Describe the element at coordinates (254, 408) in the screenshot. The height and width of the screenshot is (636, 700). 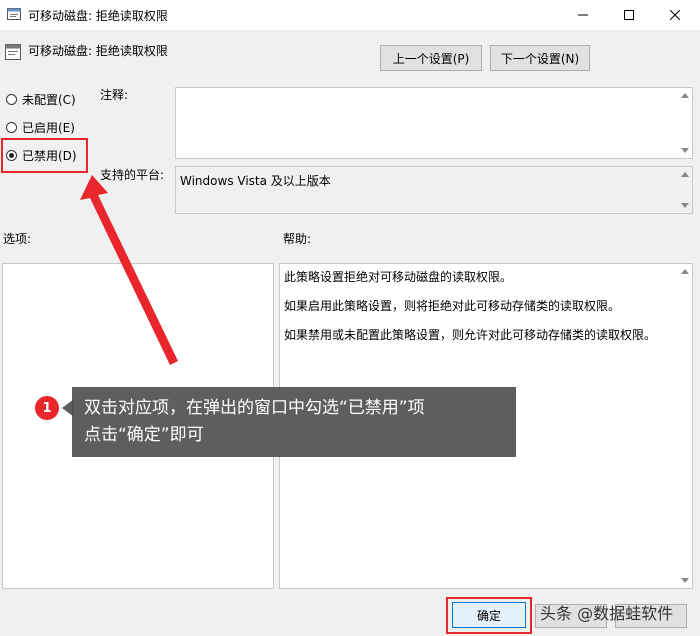
I see `annotation-line-1: 双击对应项，在弹出的窗口中勾选“已禁用”项` at that location.